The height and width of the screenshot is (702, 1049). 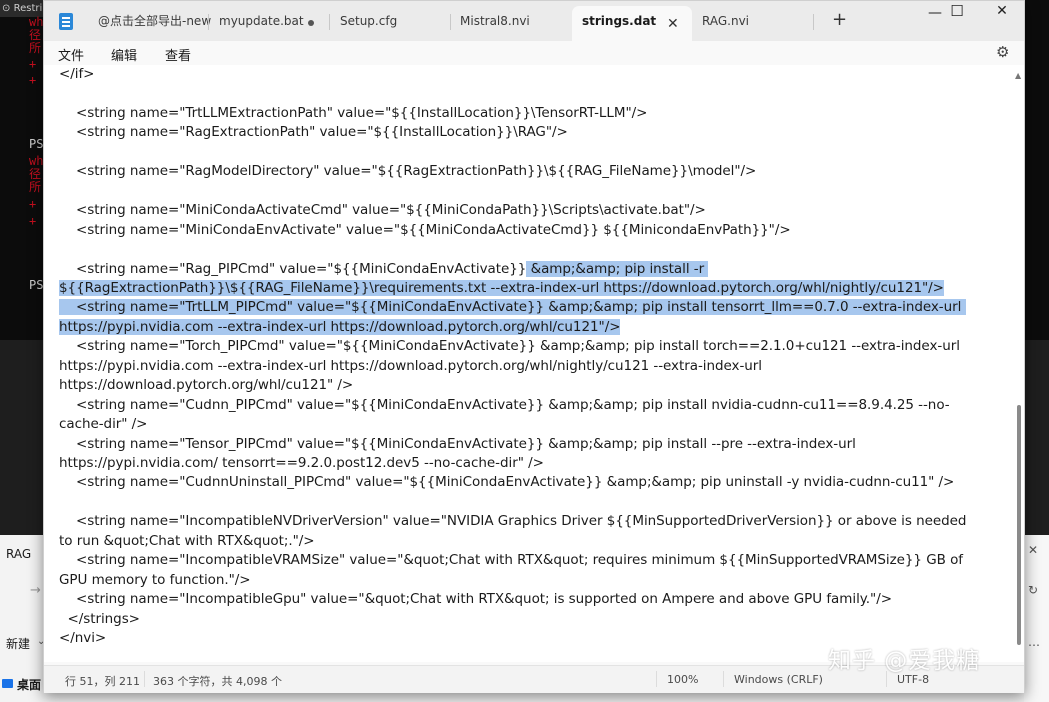 I want to click on tab-mistral8-nvi: Mistral8.nvi, so click(x=490, y=23).